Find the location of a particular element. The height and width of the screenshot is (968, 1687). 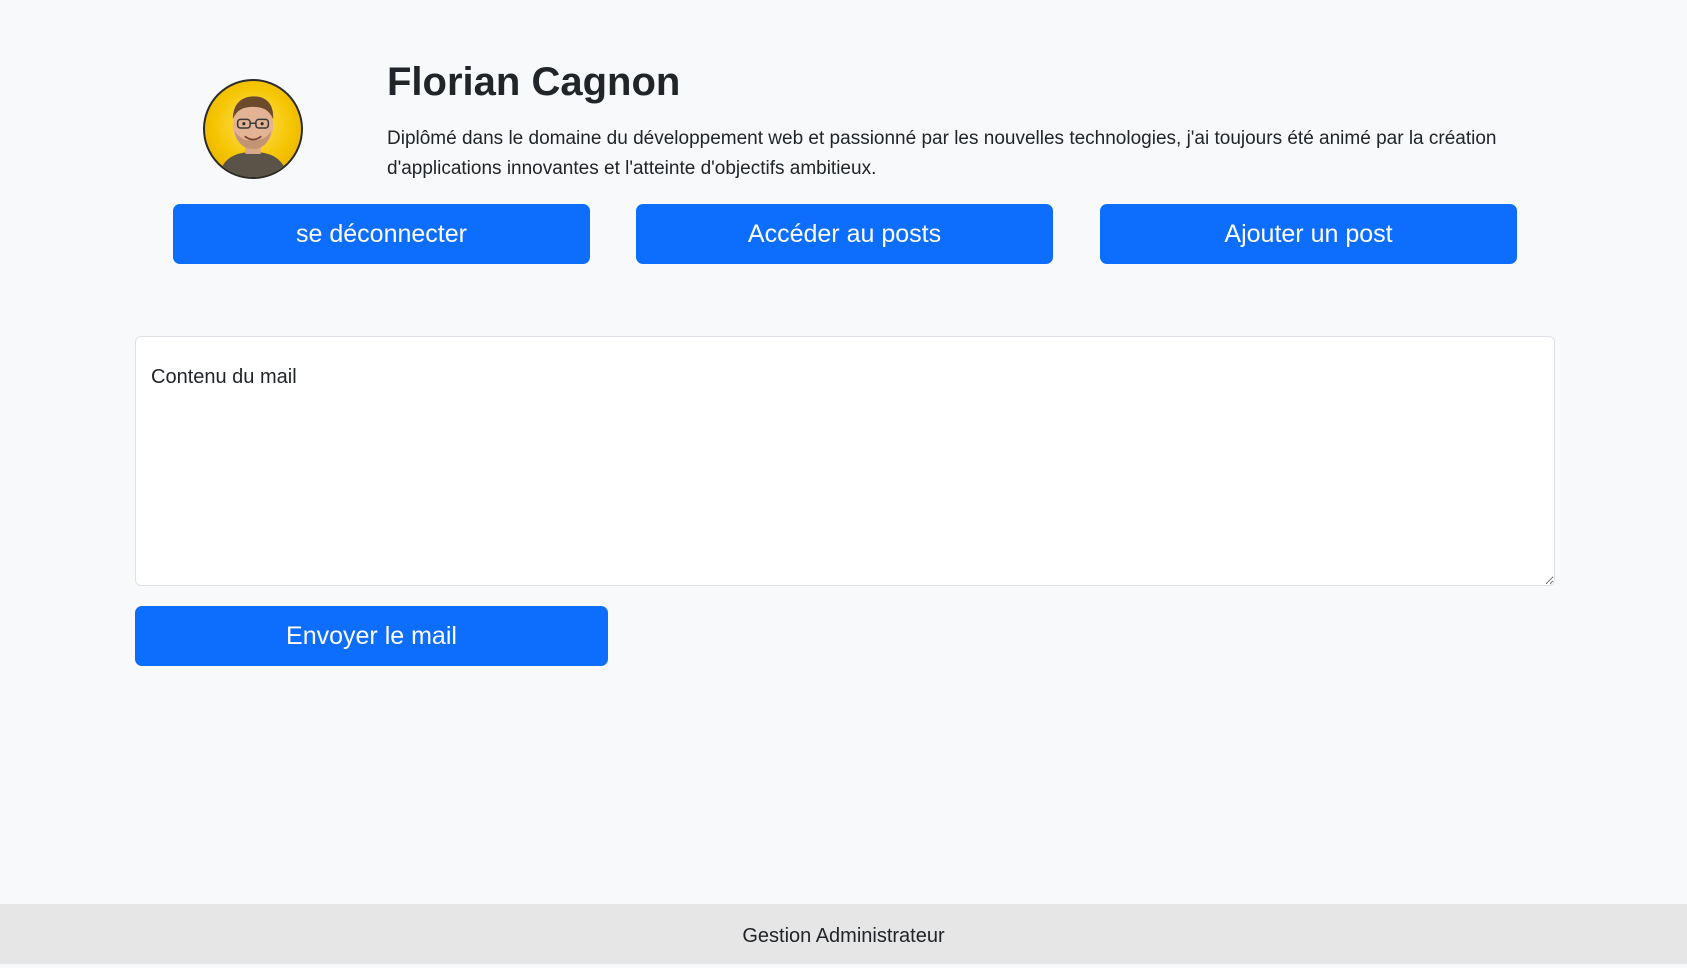

logout-button: se déconnecter is located at coordinates (381, 234).